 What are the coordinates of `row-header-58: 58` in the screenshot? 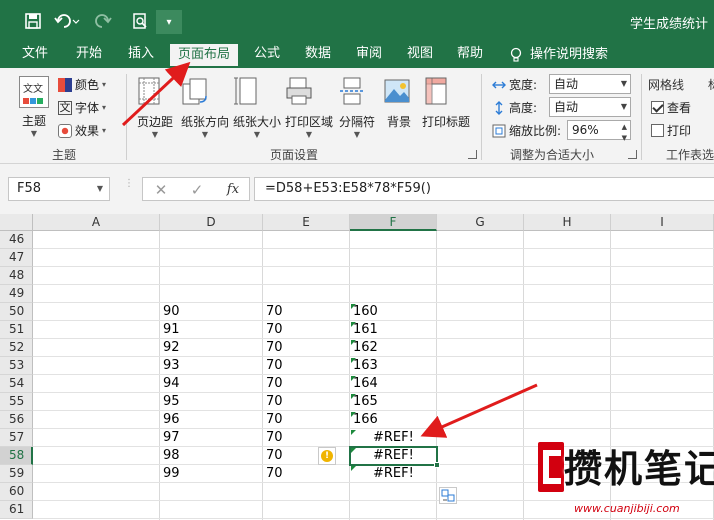 It's located at (16, 456).